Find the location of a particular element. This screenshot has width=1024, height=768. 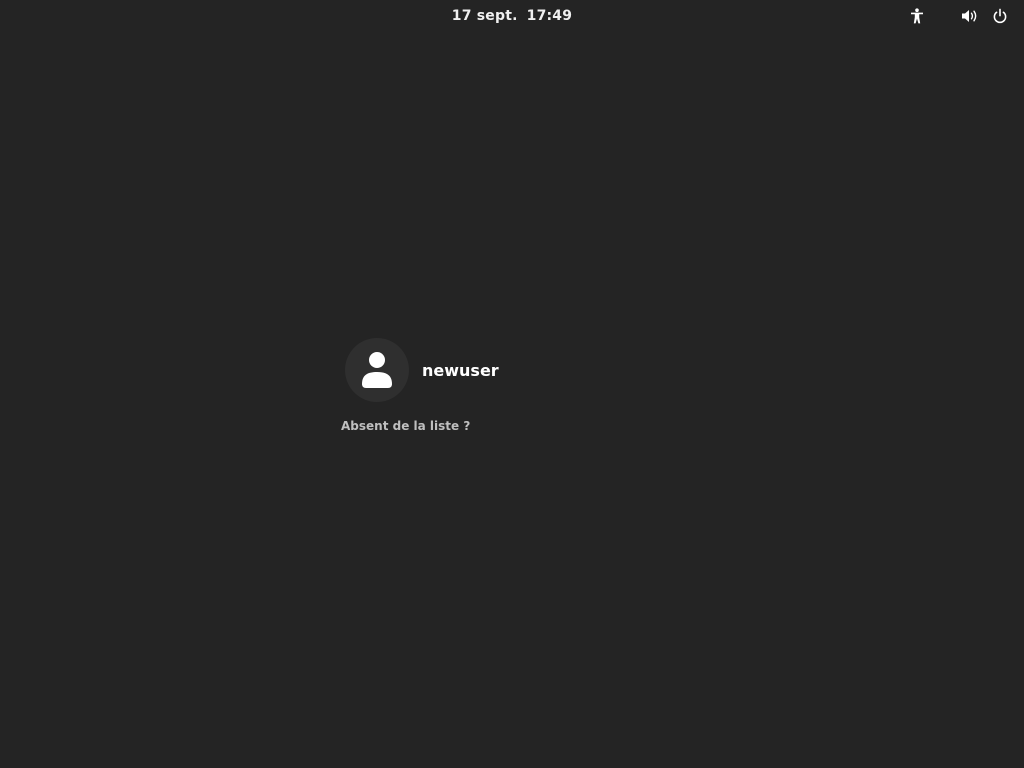

not-listed-link: Absent de la liste ? is located at coordinates (405, 426).